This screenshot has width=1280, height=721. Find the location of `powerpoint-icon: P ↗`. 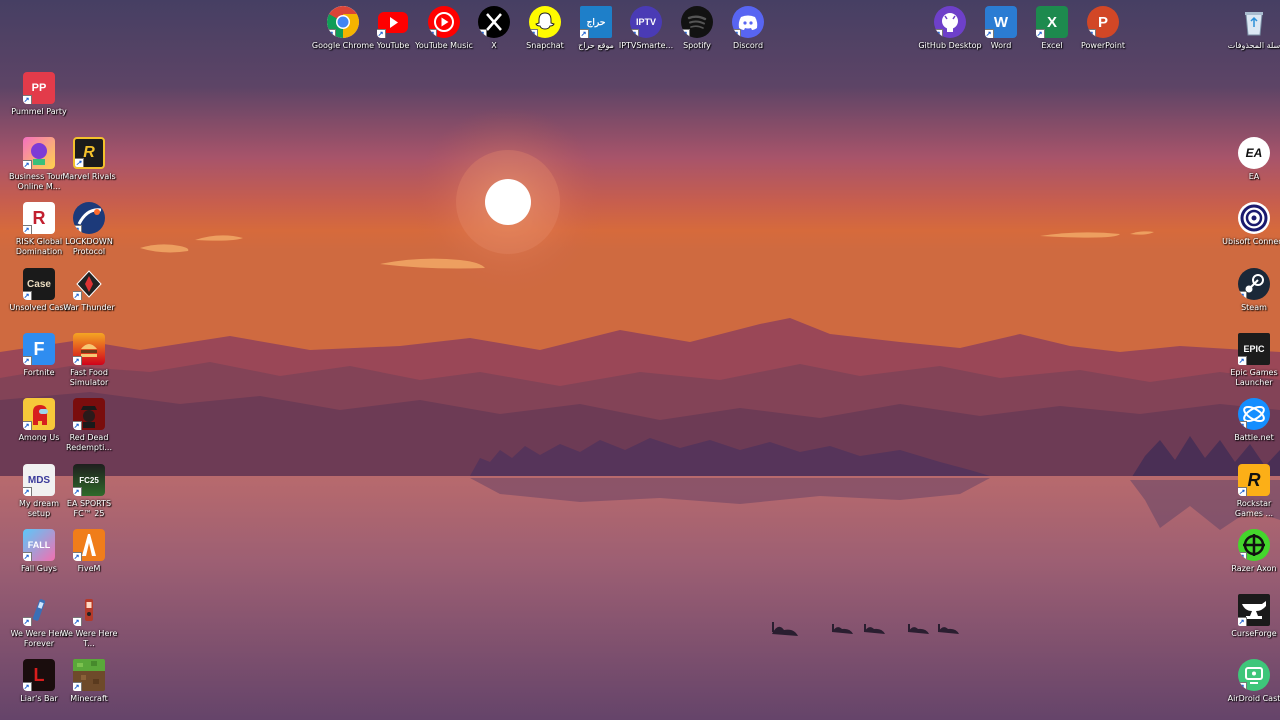

powerpoint-icon: P ↗ is located at coordinates (1103, 22).